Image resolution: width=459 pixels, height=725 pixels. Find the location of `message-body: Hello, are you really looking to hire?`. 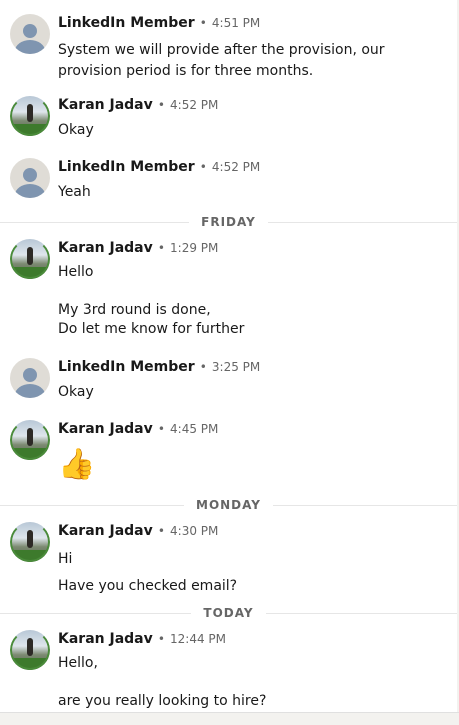

message-body: Hello, are you really looking to hire? is located at coordinates (253, 682).